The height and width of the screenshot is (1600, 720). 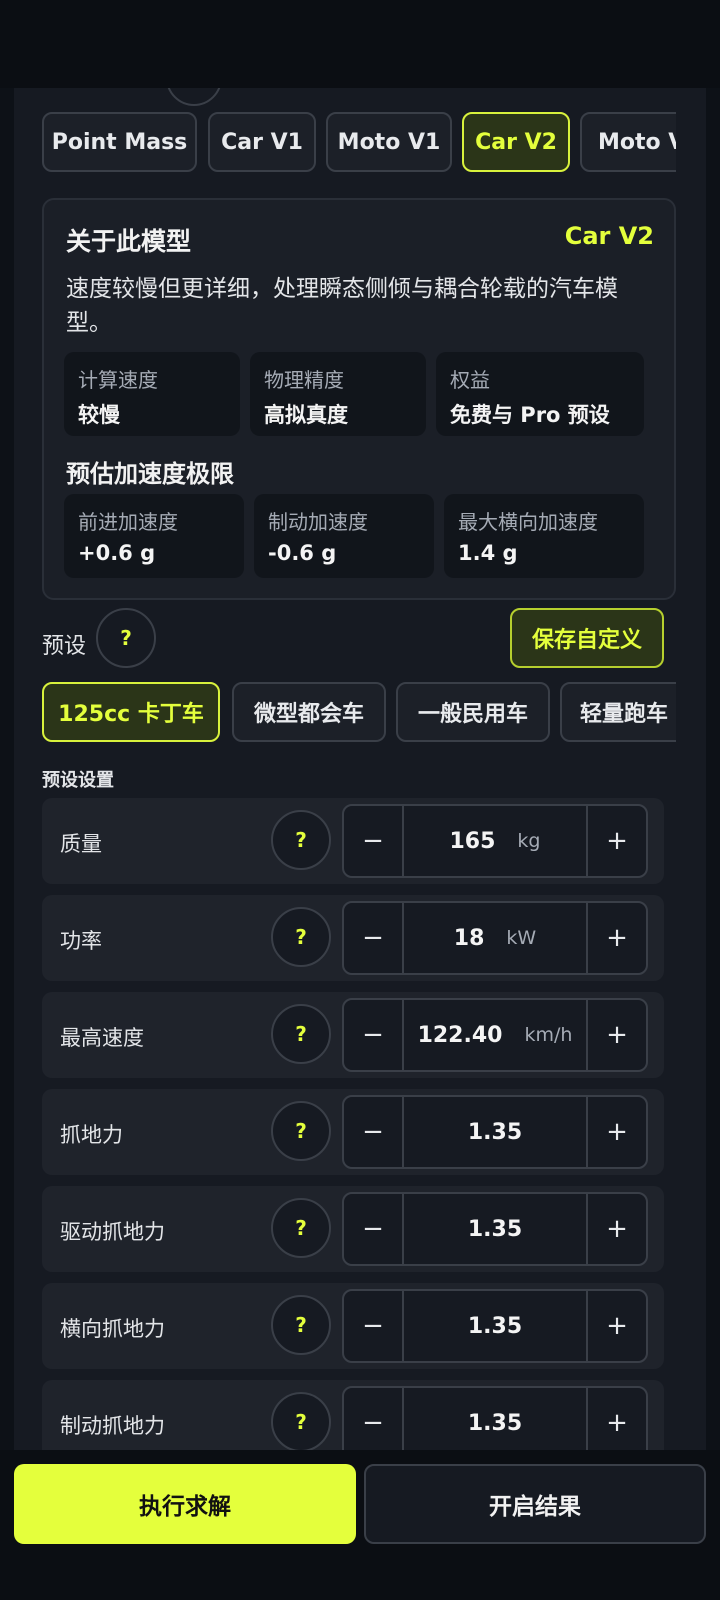 I want to click on stat-label: 物理精度, so click(x=304, y=380).